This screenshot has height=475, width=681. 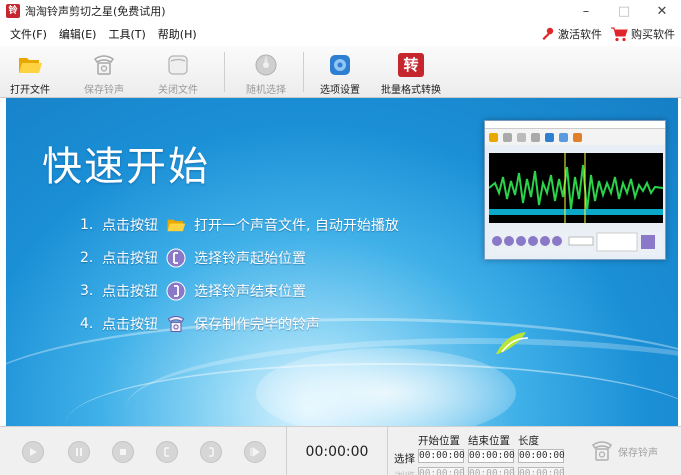 What do you see at coordinates (541, 471) in the screenshot?
I see `view-length-field: 00:00:00` at bounding box center [541, 471].